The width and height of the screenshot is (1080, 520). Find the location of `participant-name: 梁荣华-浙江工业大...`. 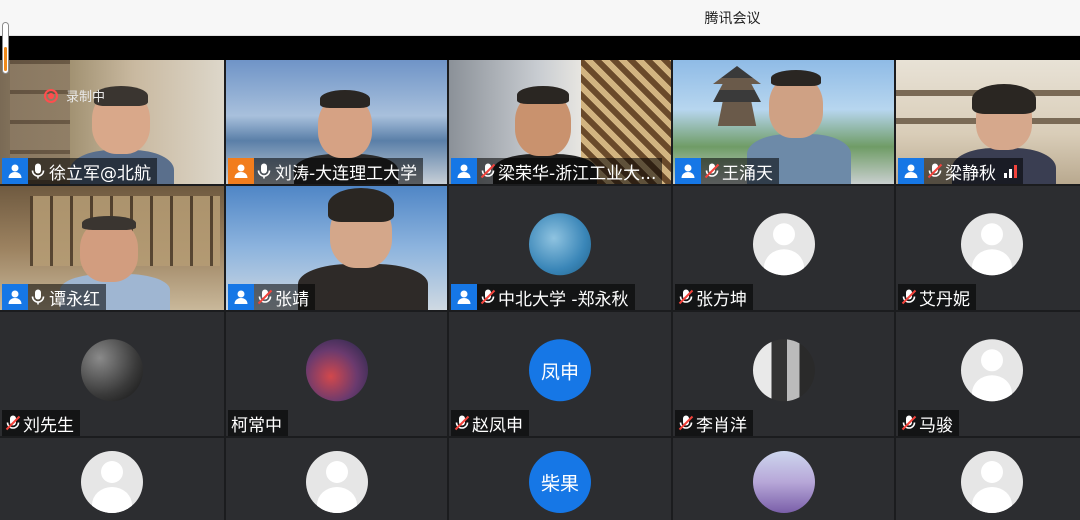

participant-name: 梁荣华-浙江工业大... is located at coordinates (577, 173).